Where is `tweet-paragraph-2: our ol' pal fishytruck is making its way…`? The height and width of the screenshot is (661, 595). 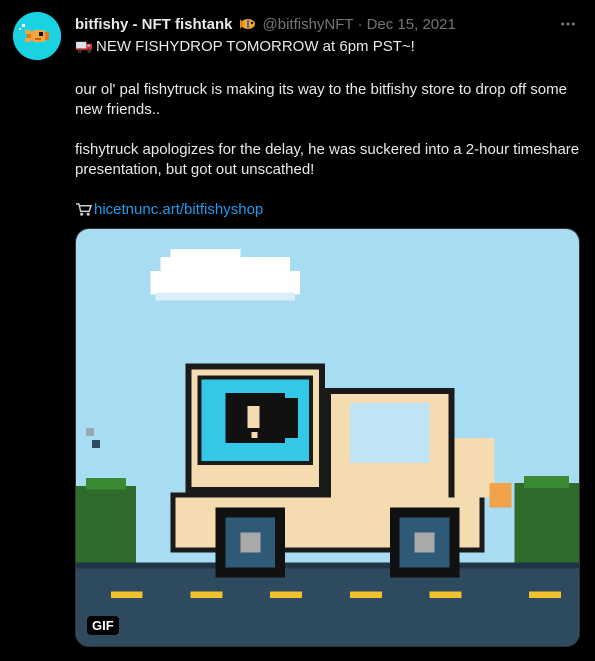 tweet-paragraph-2: our ol' pal fishytruck is making its way… is located at coordinates (321, 99).